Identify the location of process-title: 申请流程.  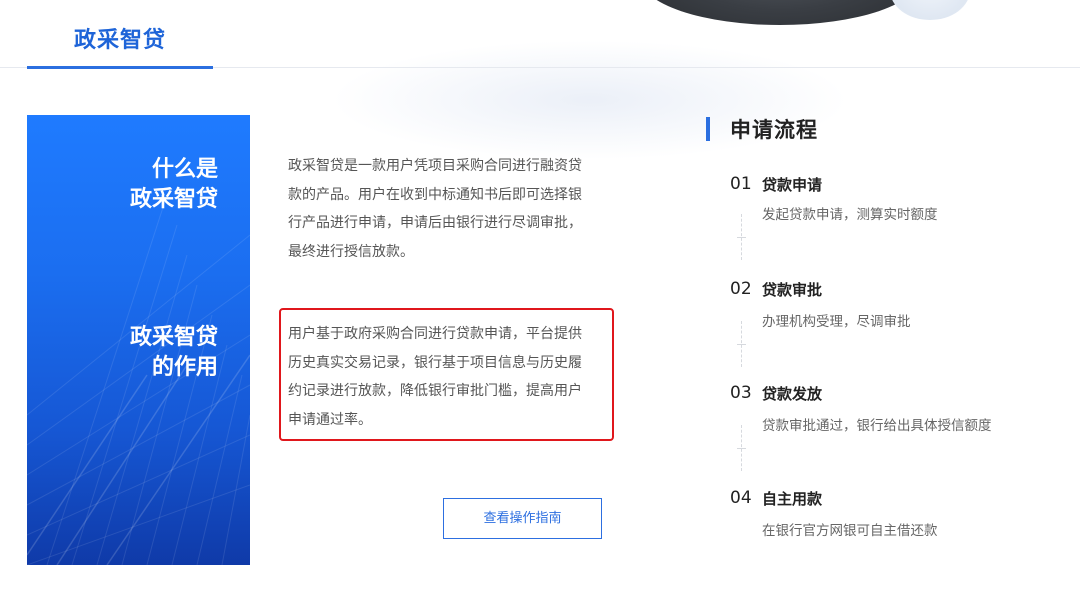
(774, 130).